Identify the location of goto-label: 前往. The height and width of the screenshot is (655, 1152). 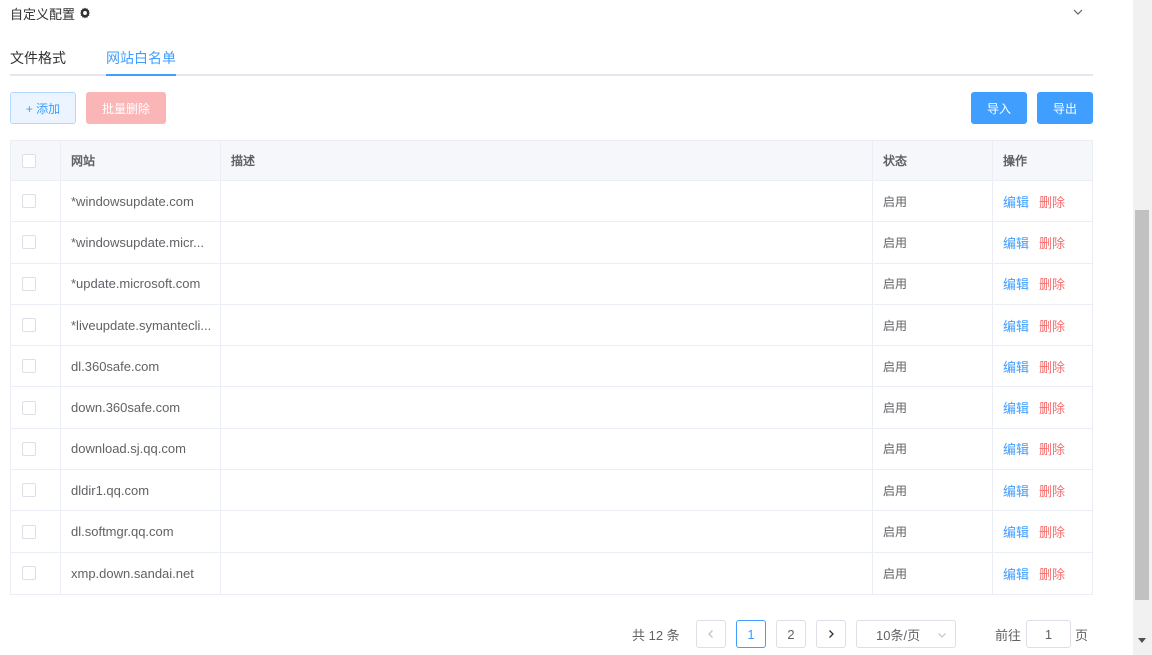
(1008, 635).